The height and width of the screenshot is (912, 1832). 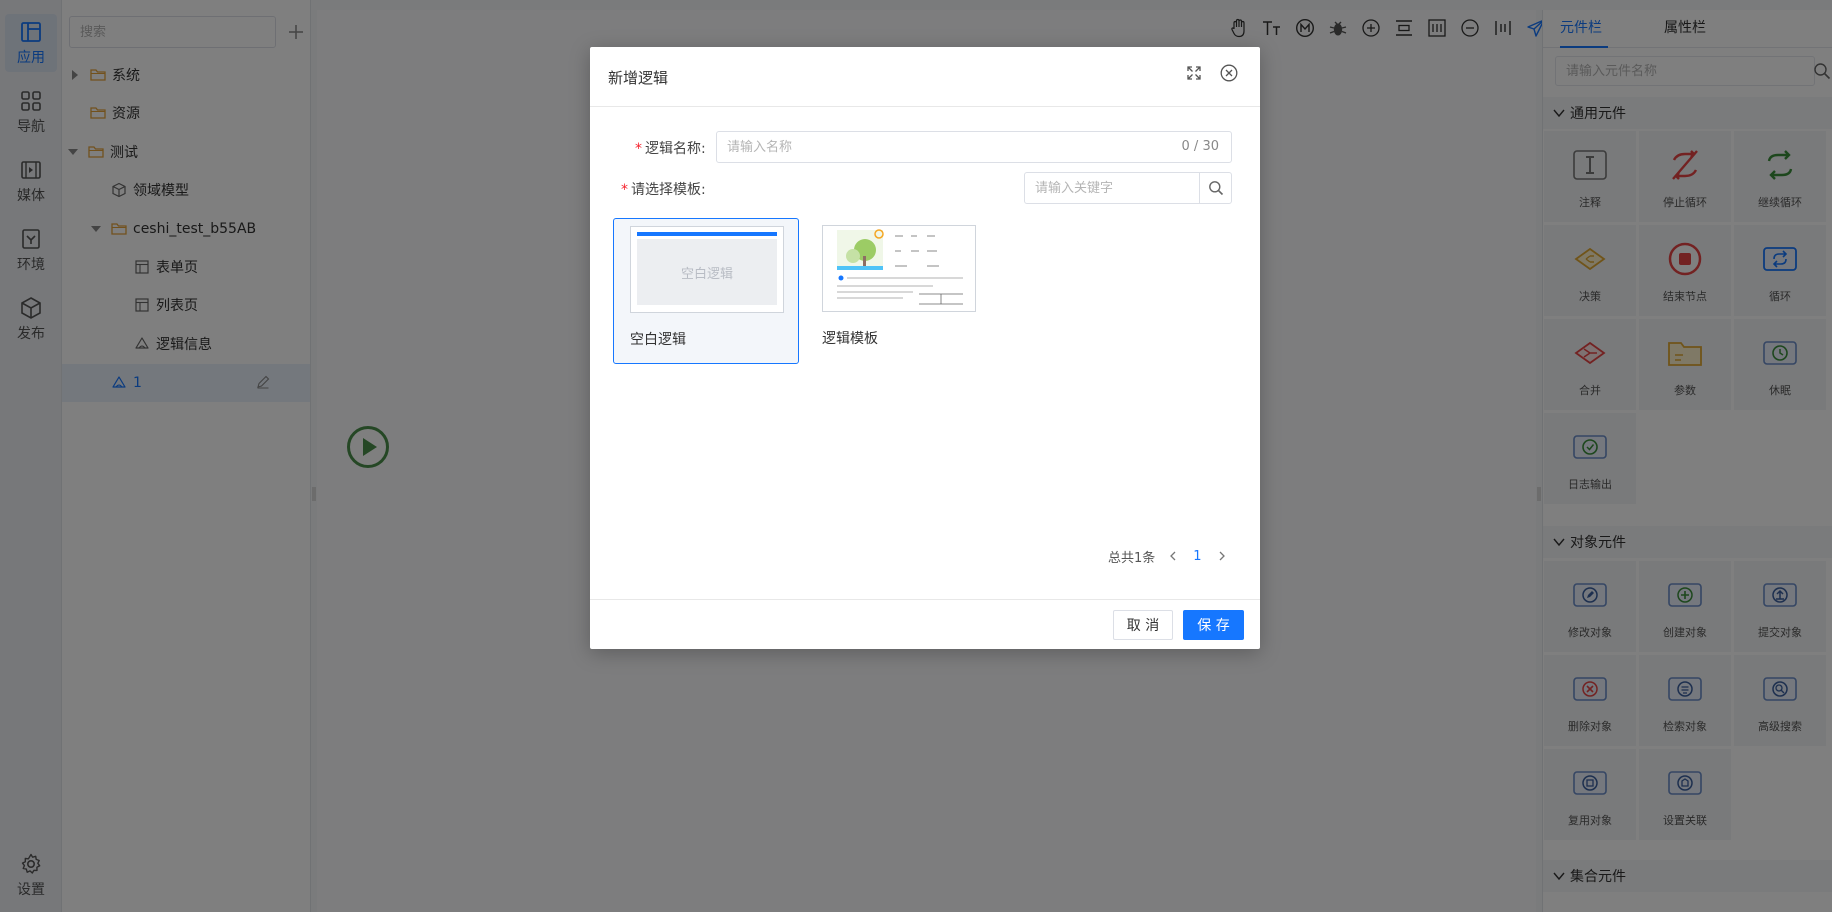 I want to click on dialog-footer: 取 消 保 存, so click(x=925, y=624).